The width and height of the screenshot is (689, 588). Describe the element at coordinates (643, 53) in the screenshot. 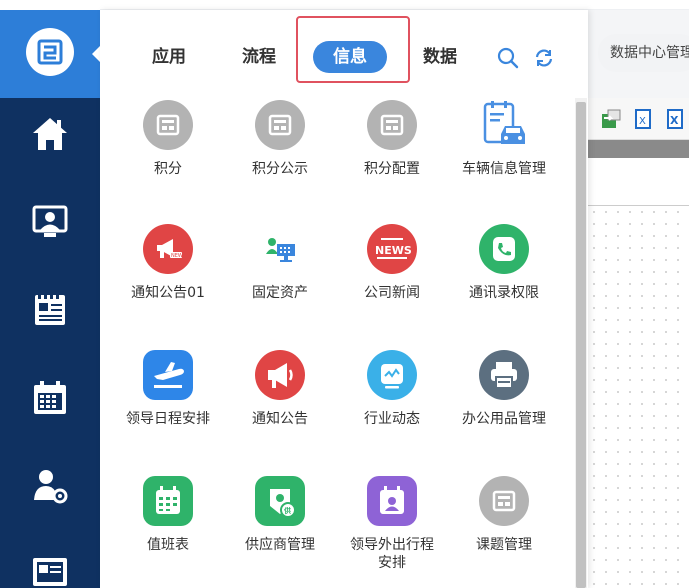

I see `header-search: 数据中心管理` at that location.